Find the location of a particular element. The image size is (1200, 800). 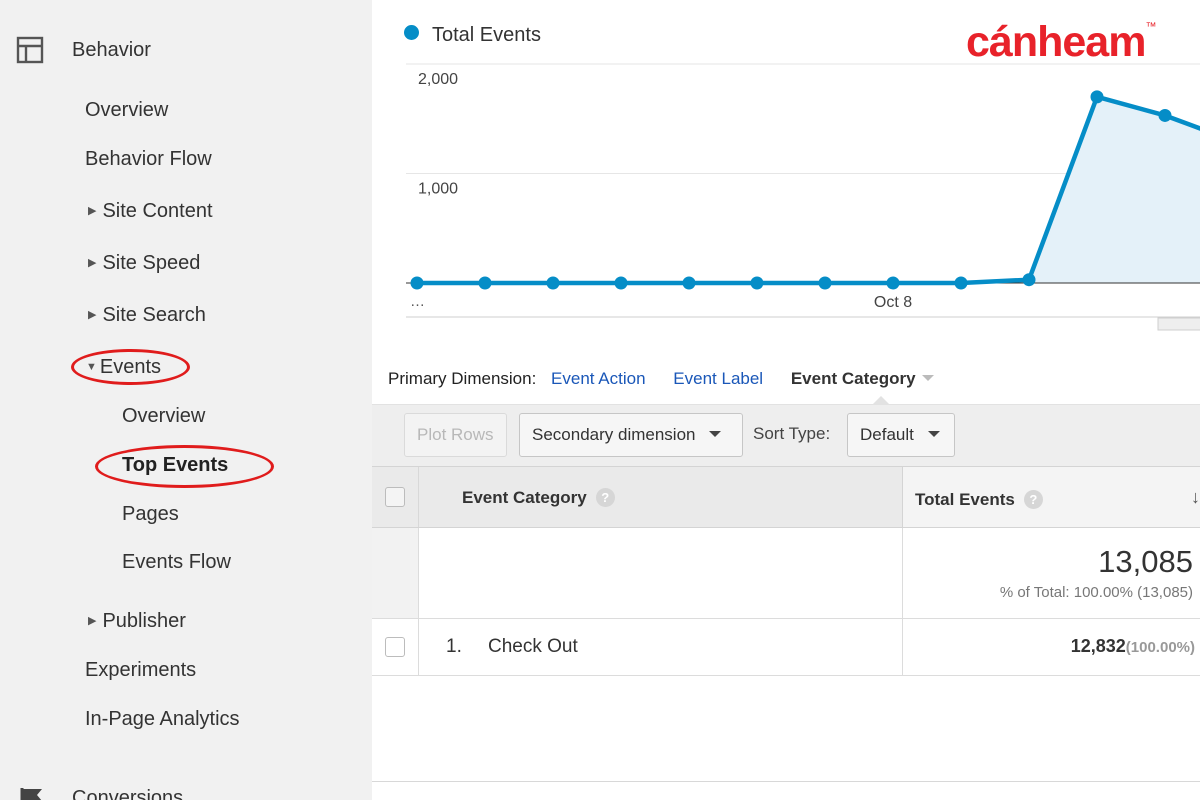

dimension-link-event-action: Event Action is located at coordinates (598, 378).